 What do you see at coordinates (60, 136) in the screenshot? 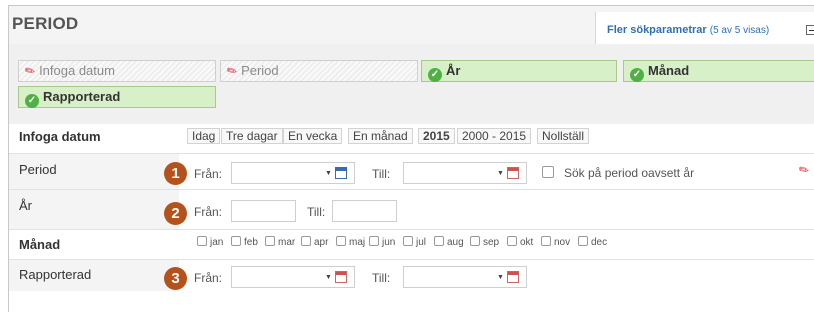
I see `row-label-text: Infoga datum` at bounding box center [60, 136].